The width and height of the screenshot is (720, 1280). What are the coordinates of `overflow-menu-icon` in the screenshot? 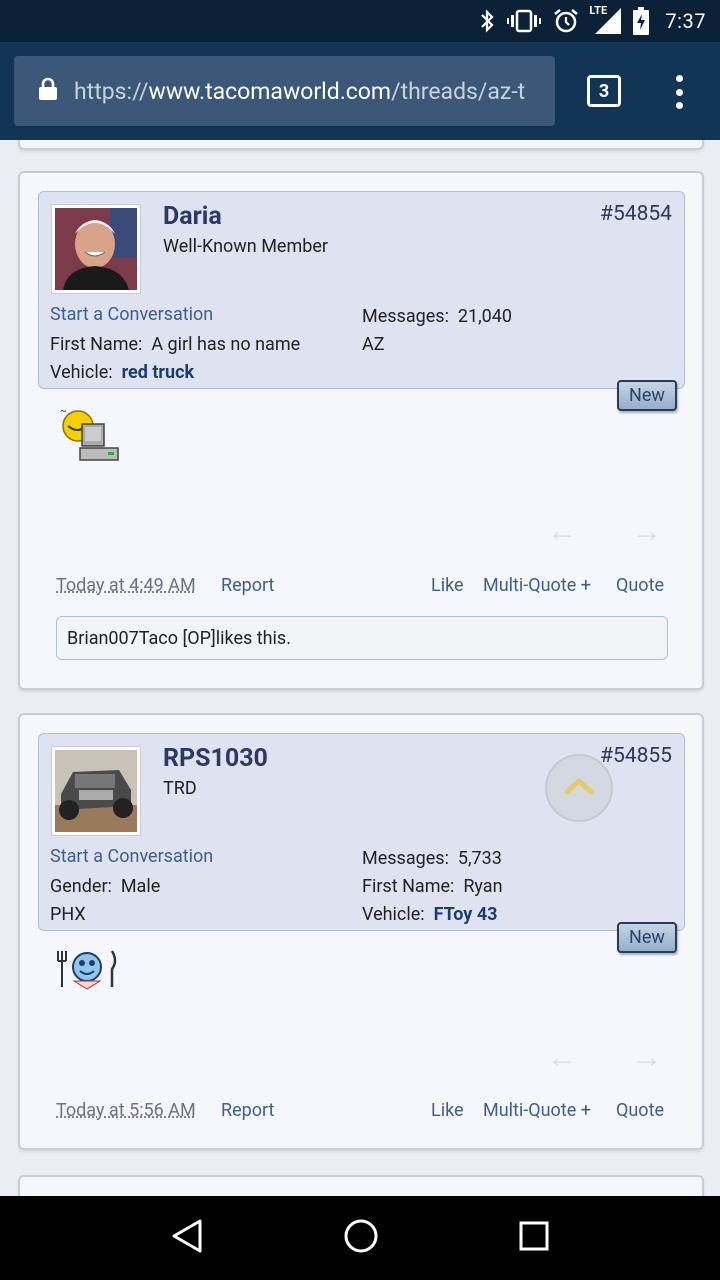 It's located at (679, 92).